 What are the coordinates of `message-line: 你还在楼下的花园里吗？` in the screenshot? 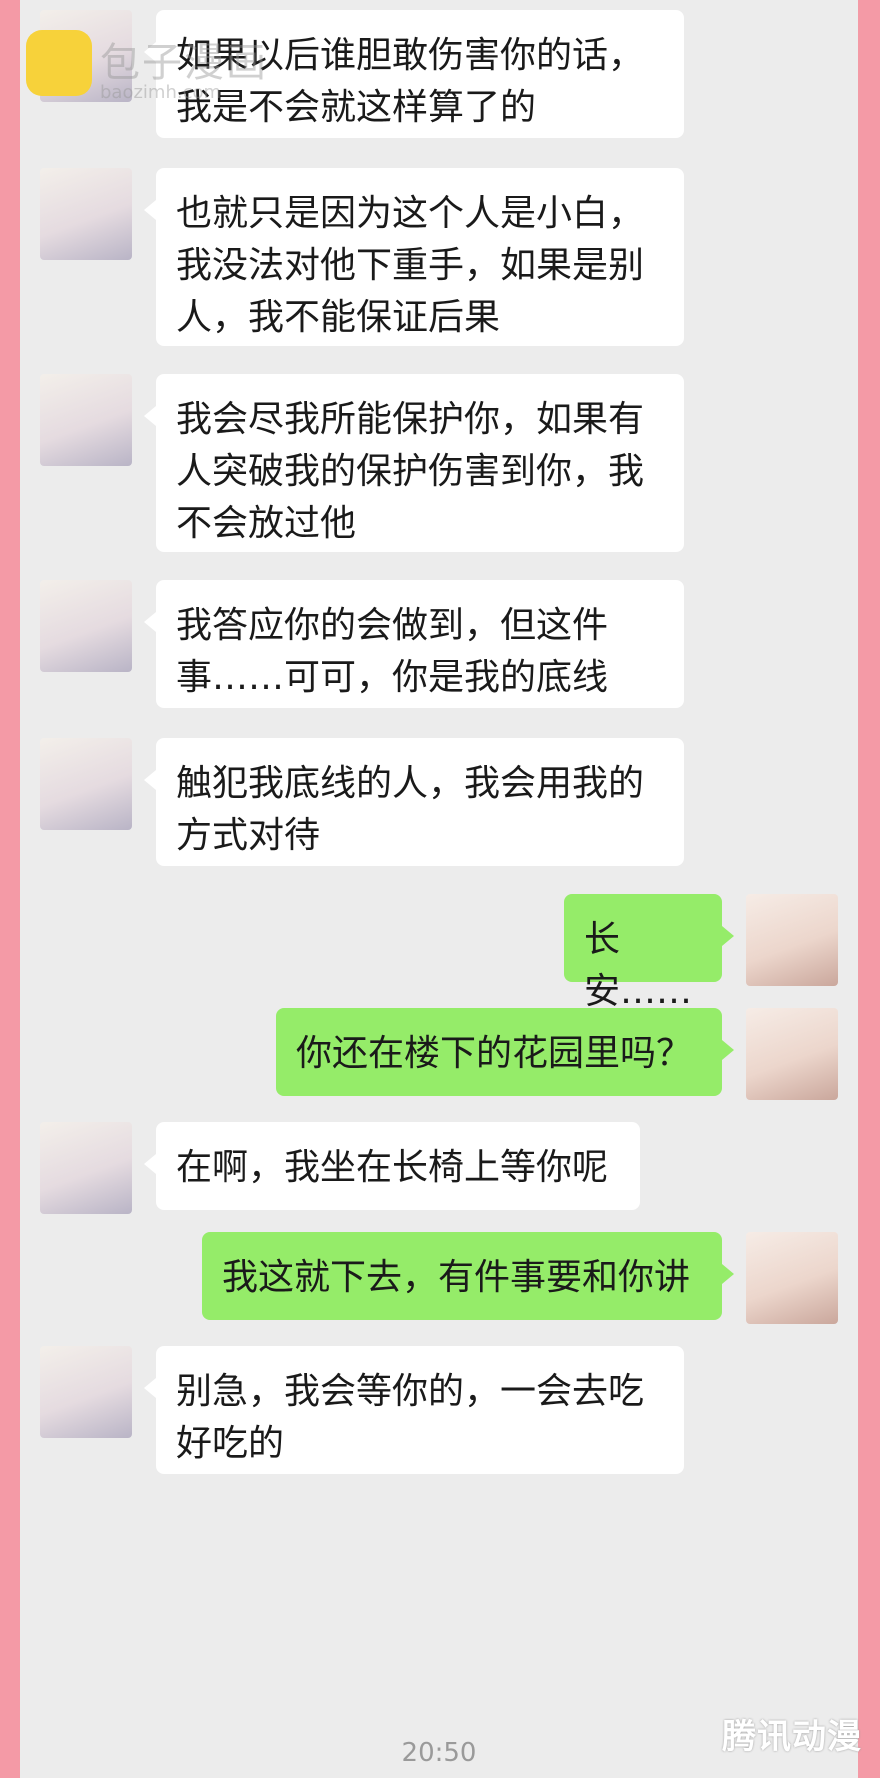 It's located at (494, 1053).